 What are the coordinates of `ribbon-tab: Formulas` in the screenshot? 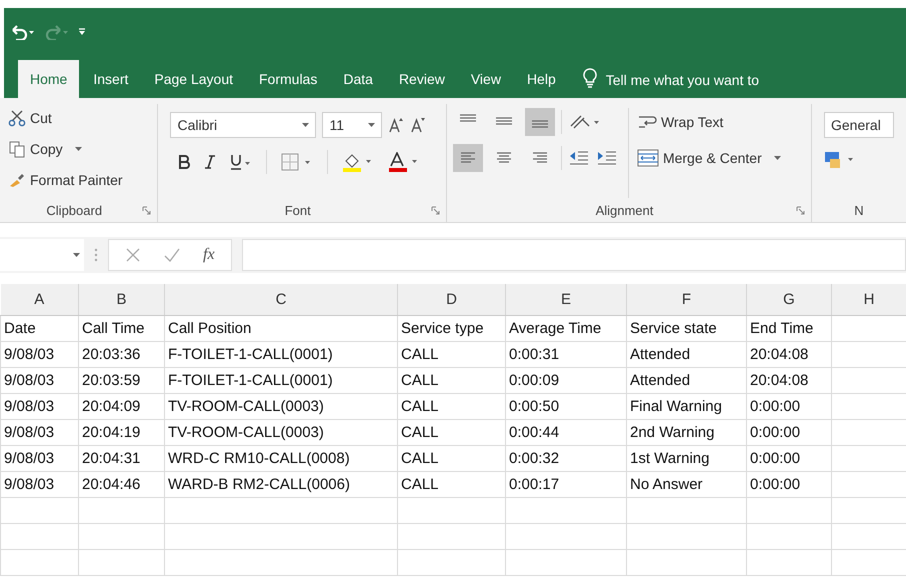 It's located at (288, 79).